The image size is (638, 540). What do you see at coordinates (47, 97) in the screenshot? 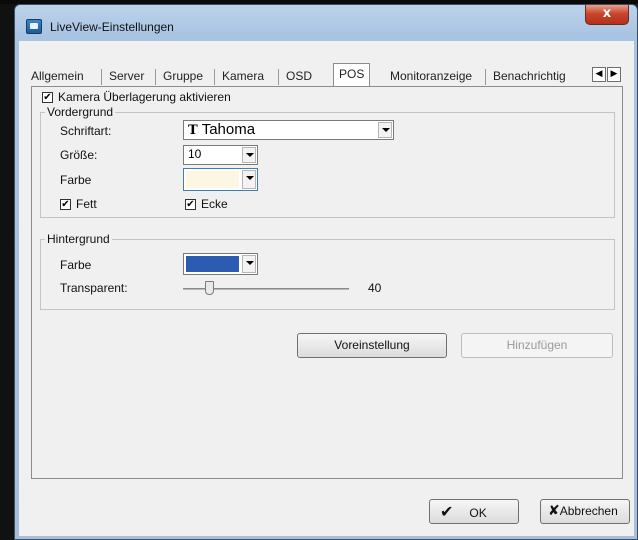
I see `overlay-checkbox: ✔` at bounding box center [47, 97].